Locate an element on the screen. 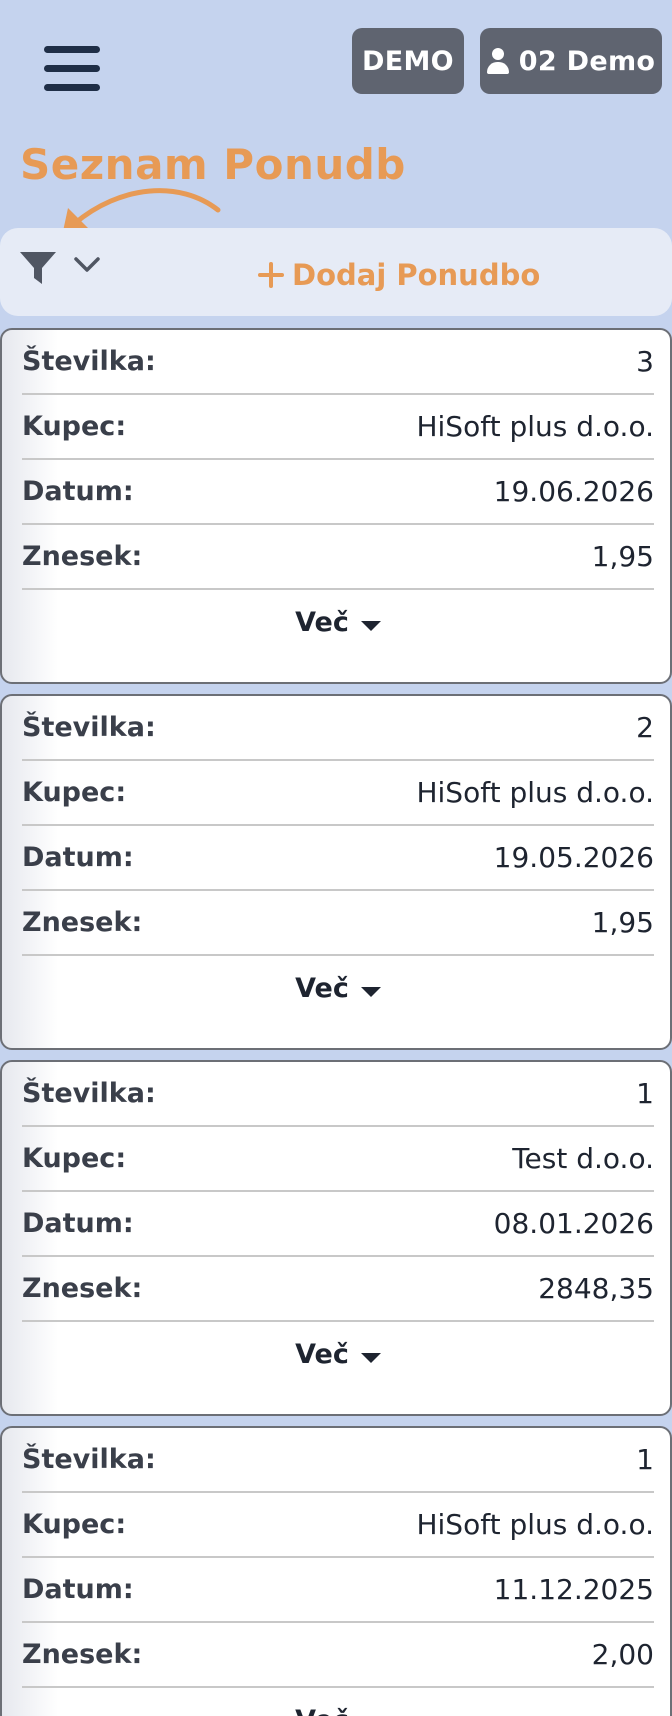 Image resolution: width=672 pixels, height=1716 pixels. offer-amount-row: Znesek: 2,00 is located at coordinates (338, 1655).